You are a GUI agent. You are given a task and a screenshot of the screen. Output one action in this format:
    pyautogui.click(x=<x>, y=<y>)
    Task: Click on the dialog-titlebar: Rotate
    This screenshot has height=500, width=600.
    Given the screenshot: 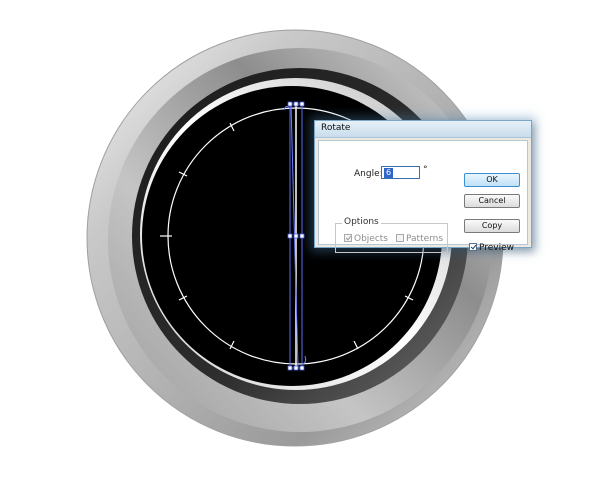 What is the action you would take?
    pyautogui.click(x=423, y=129)
    